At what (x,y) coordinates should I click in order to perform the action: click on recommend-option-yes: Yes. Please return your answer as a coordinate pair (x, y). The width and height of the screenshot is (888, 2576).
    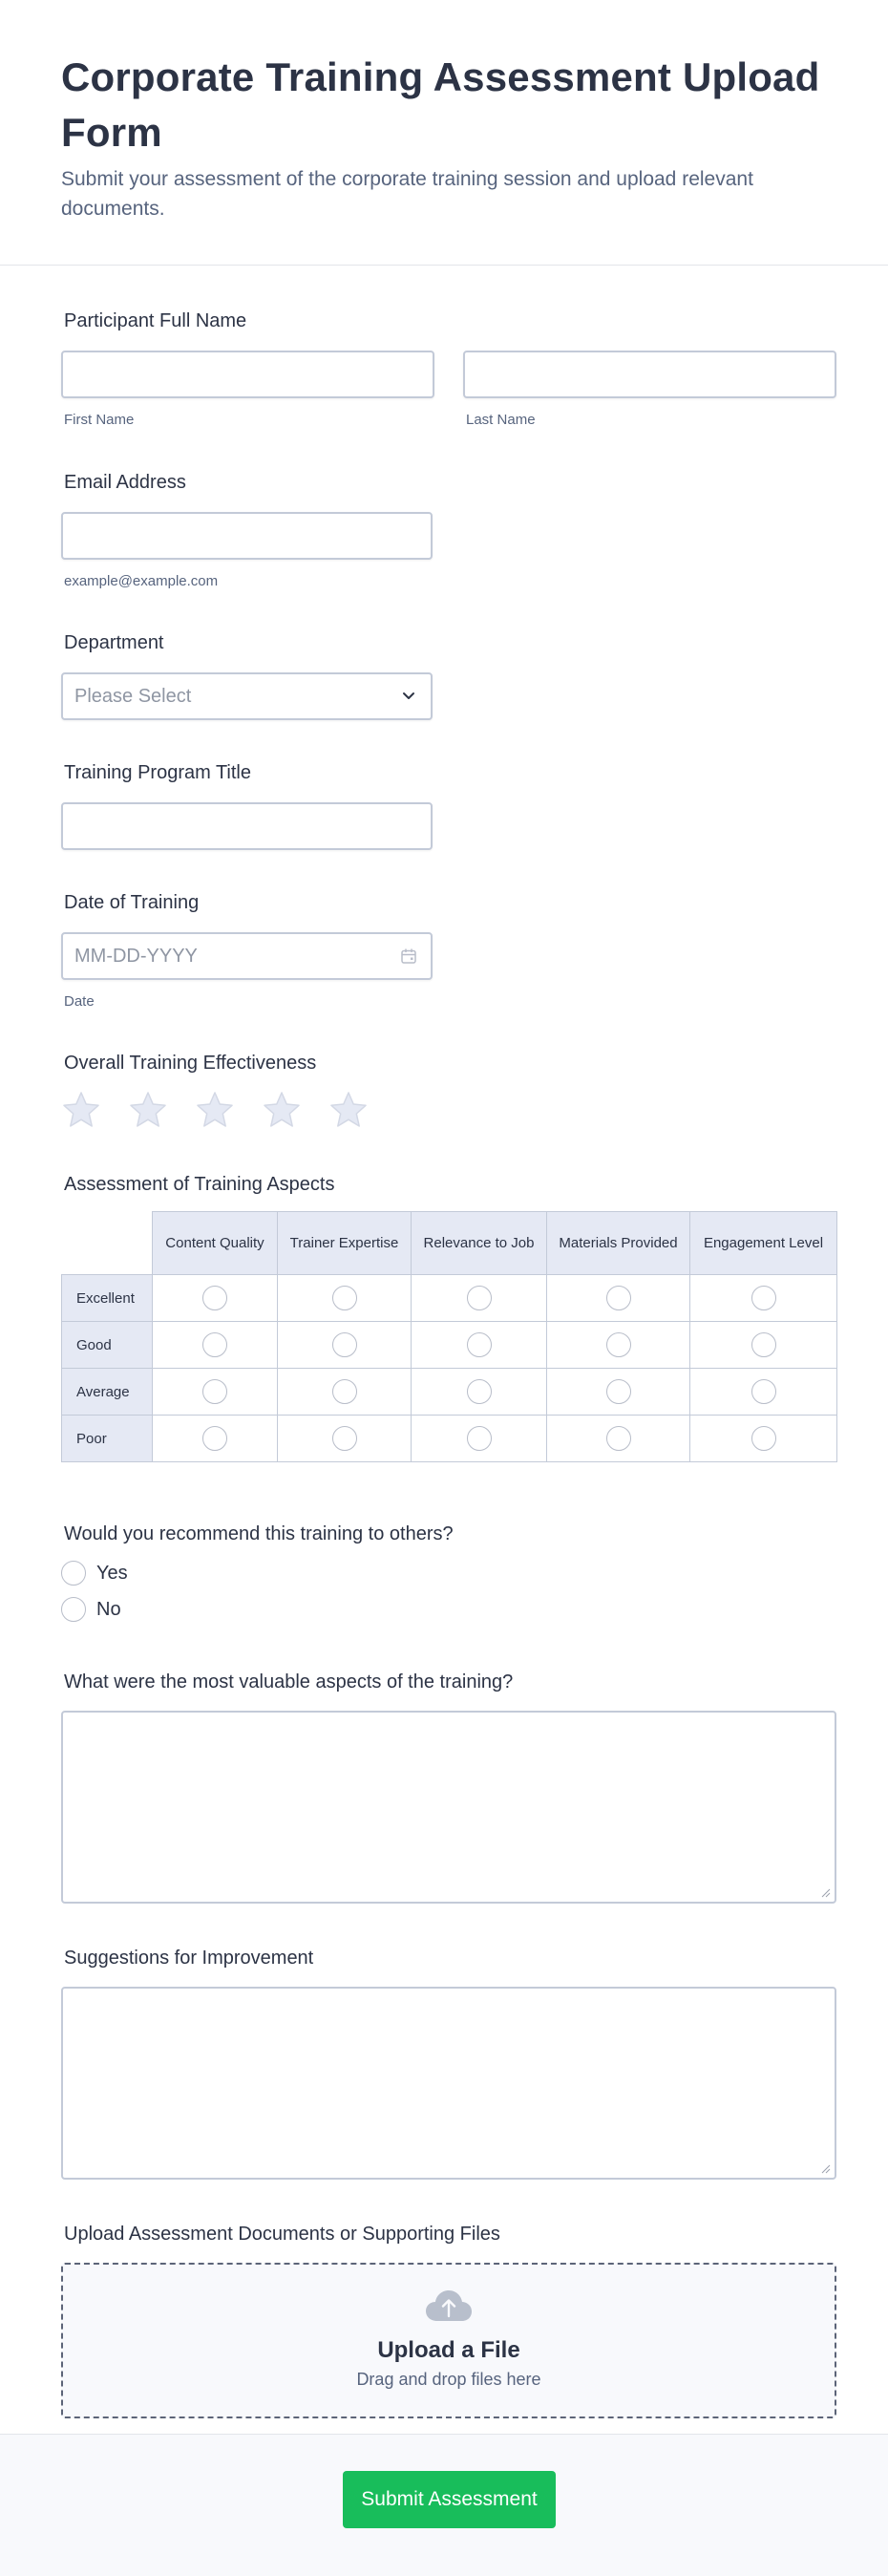
    Looking at the image, I should click on (448, 1573).